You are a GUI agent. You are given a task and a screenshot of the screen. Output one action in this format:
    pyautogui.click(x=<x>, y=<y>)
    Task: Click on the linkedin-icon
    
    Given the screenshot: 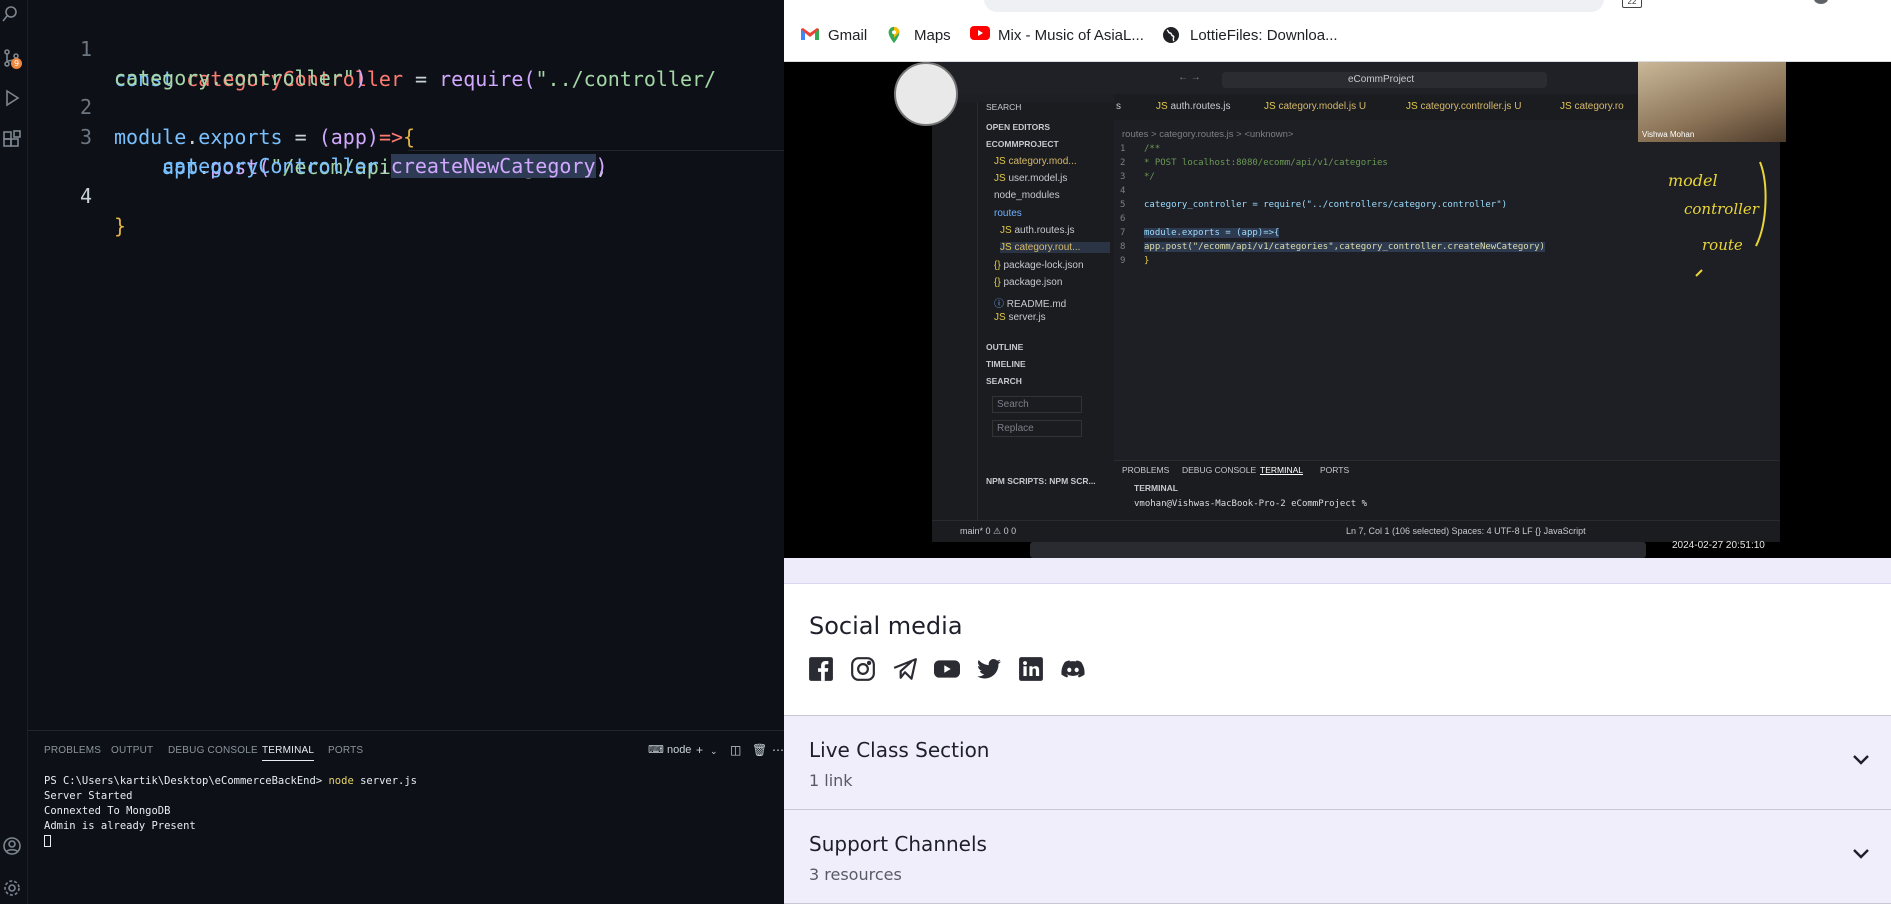 What is the action you would take?
    pyautogui.click(x=1031, y=669)
    